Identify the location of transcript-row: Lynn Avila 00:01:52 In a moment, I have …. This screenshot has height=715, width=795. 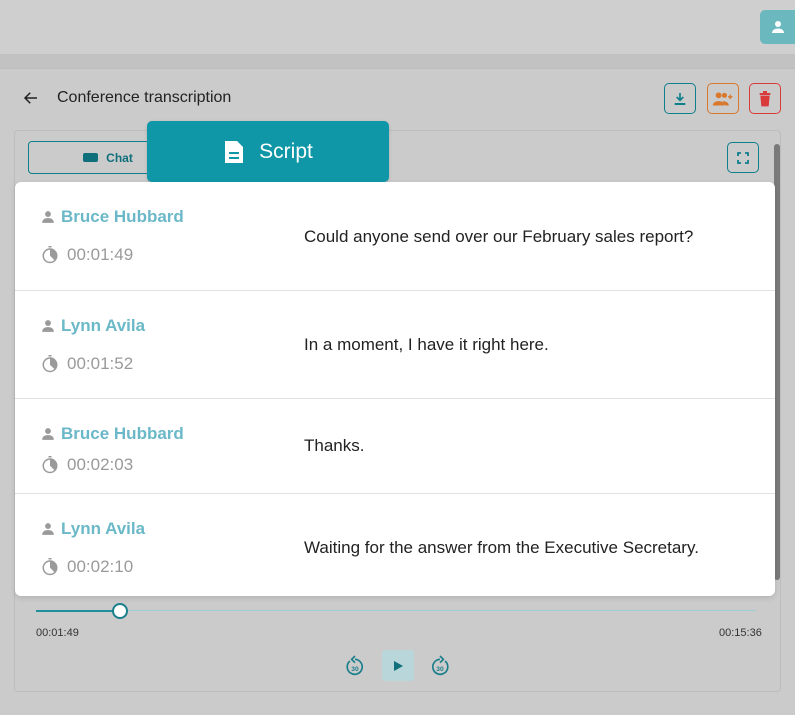
(395, 345).